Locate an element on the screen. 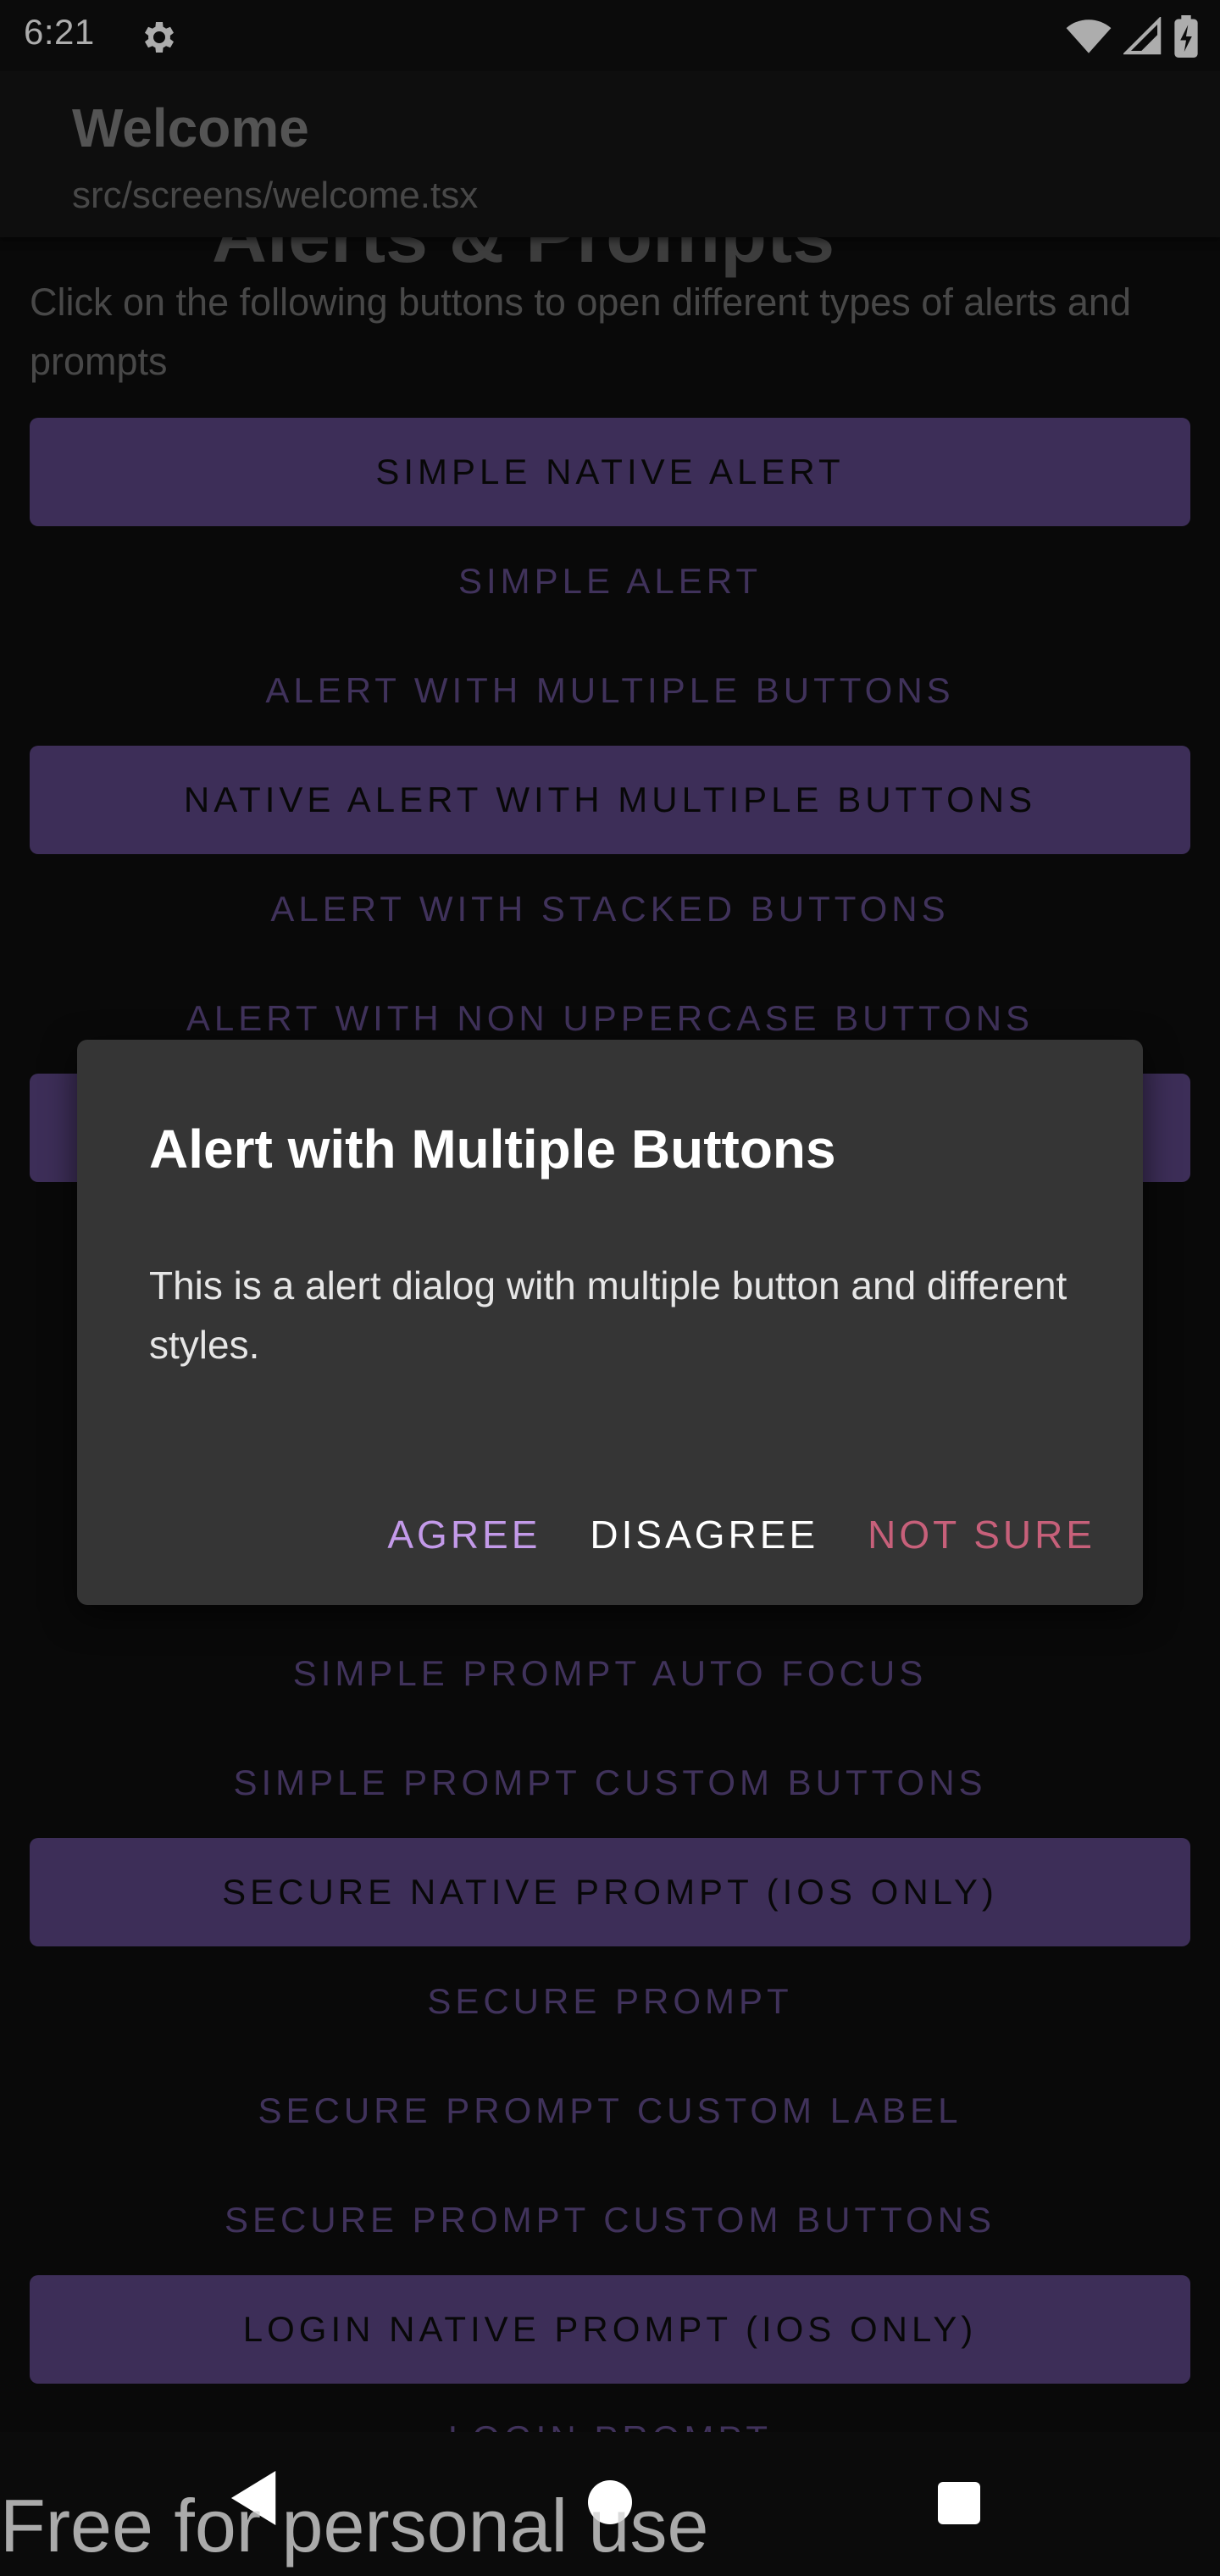 This screenshot has width=1220, height=2576. agree-button: AGREE is located at coordinates (464, 1534).